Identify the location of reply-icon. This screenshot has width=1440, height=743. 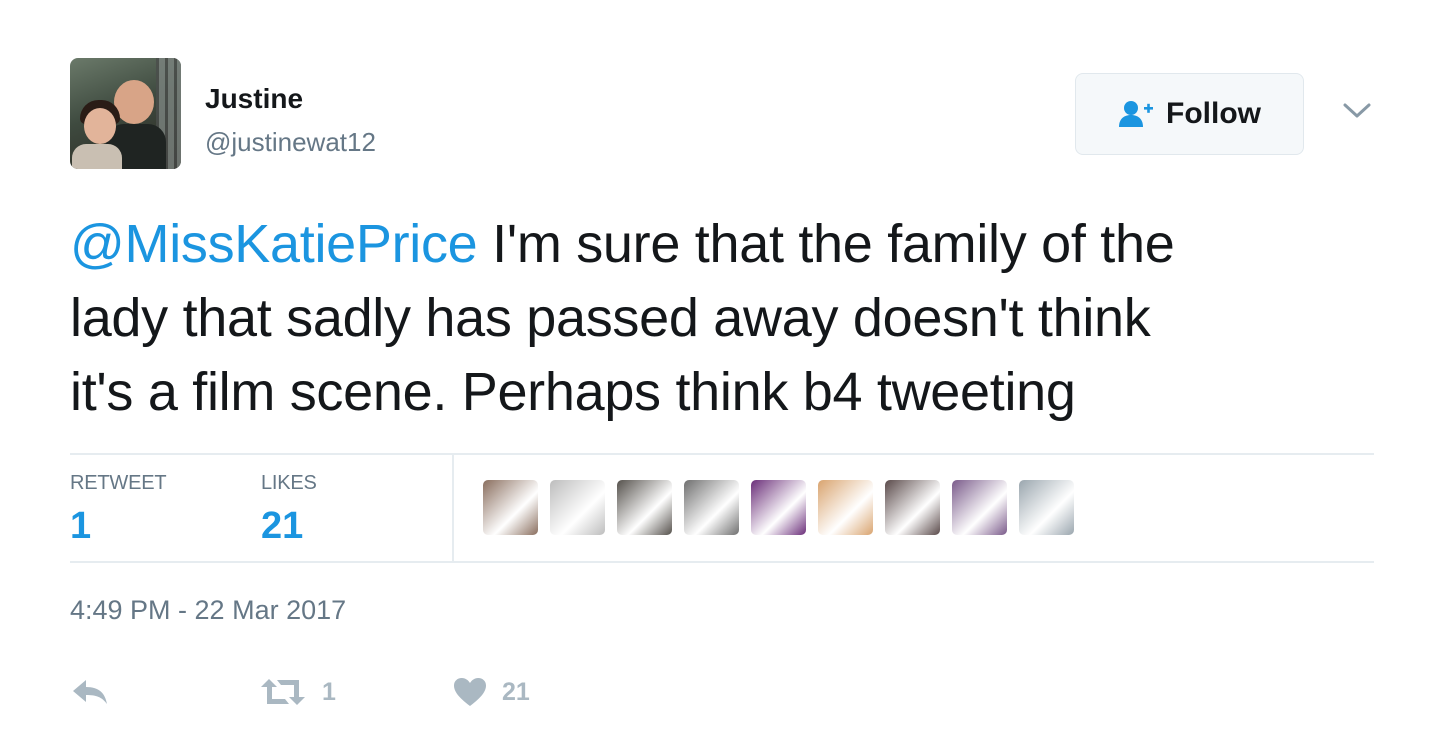
(90, 692).